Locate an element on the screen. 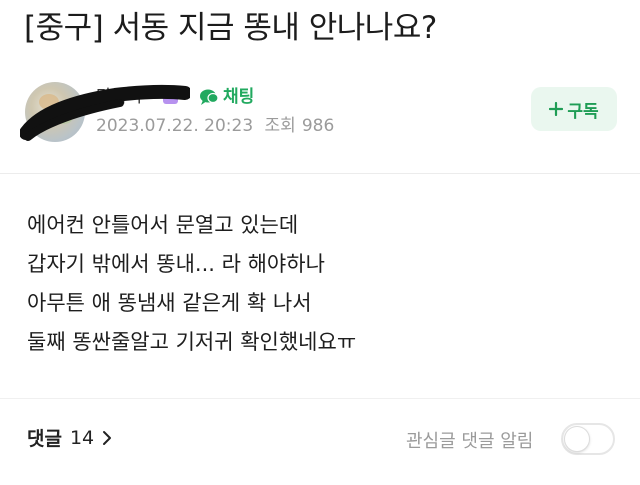 The image size is (640, 485). author-nickname: 타마라 is located at coordinates (119, 97).